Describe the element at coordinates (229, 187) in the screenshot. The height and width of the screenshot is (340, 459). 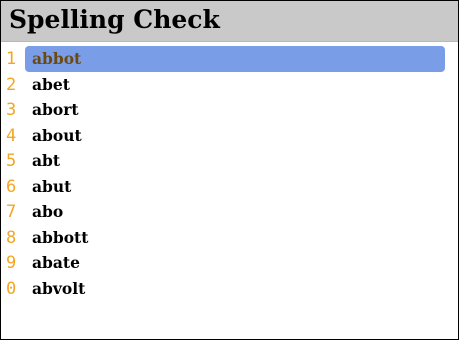
I see `suggestion-item: 6 abut` at that location.